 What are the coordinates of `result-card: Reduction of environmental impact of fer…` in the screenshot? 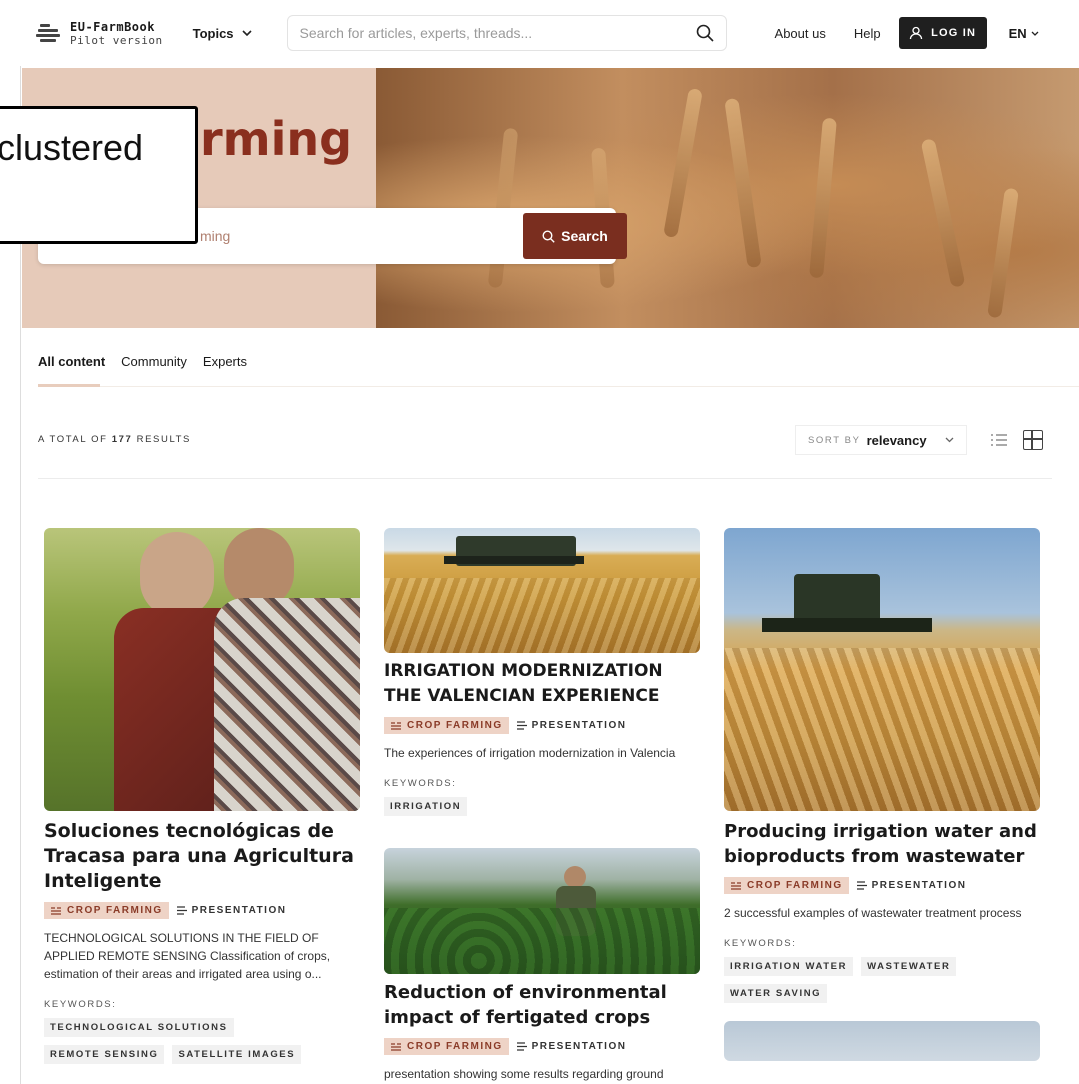 It's located at (542, 965).